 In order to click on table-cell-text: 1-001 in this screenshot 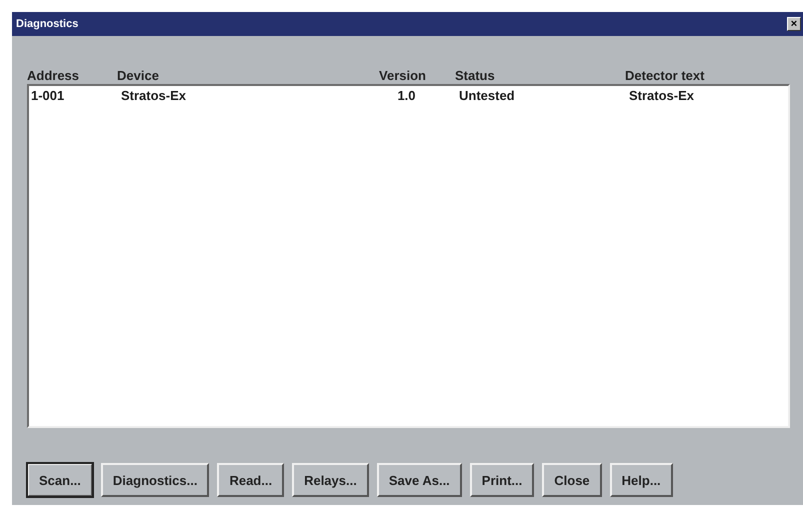, I will do `click(48, 96)`.